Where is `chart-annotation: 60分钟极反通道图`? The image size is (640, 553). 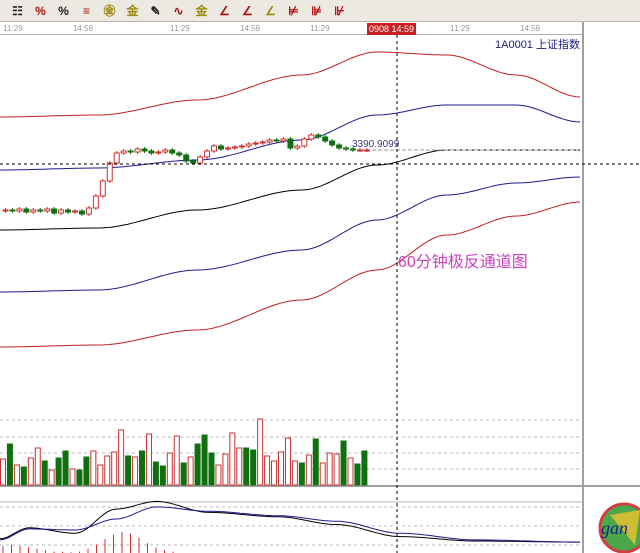 chart-annotation: 60分钟极反通道图 is located at coordinates (463, 262).